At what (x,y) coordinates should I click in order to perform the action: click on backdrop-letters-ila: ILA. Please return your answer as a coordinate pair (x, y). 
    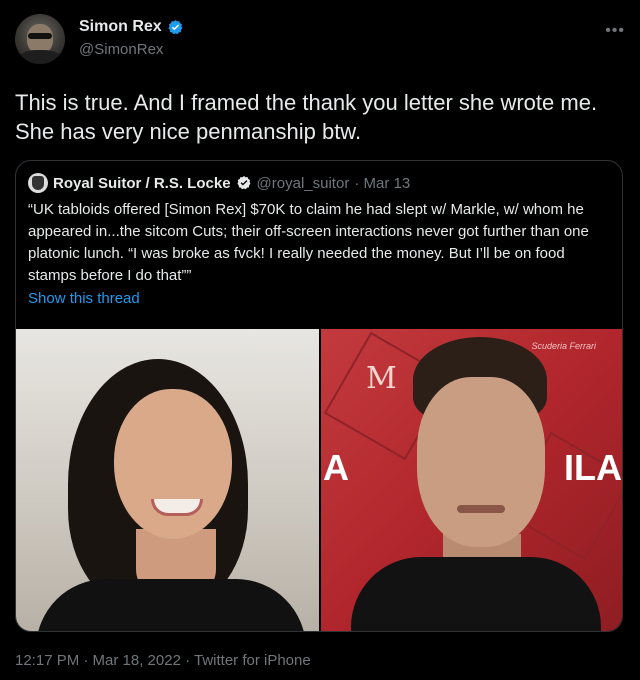
    Looking at the image, I should click on (593, 467).